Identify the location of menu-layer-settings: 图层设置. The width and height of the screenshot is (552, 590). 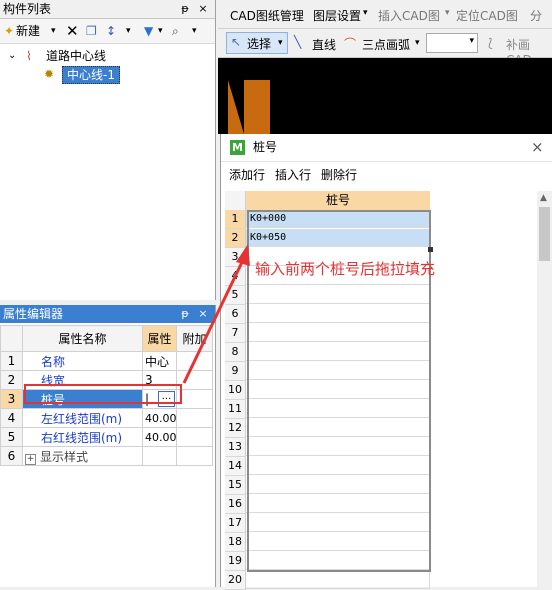
(337, 15).